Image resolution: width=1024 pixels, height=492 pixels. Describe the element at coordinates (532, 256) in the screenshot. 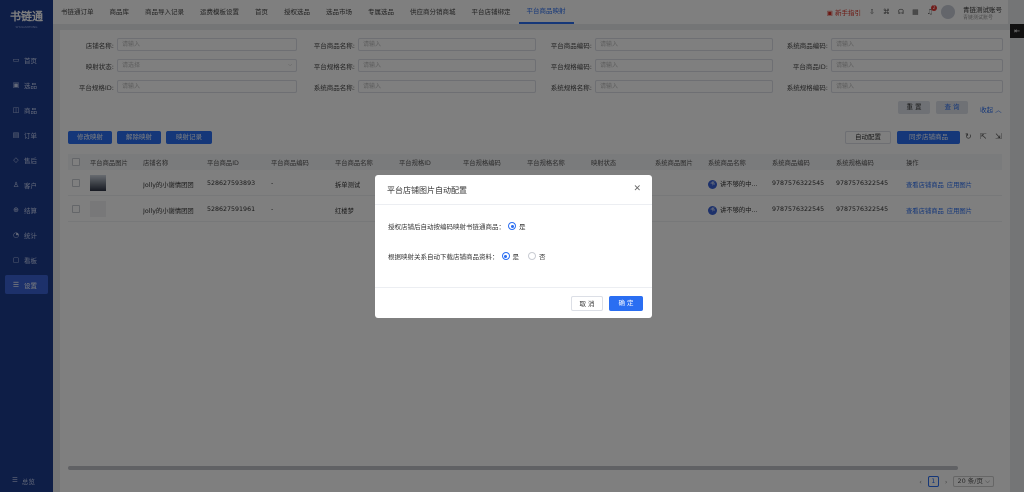

I see `auto-download-no-radio` at that location.